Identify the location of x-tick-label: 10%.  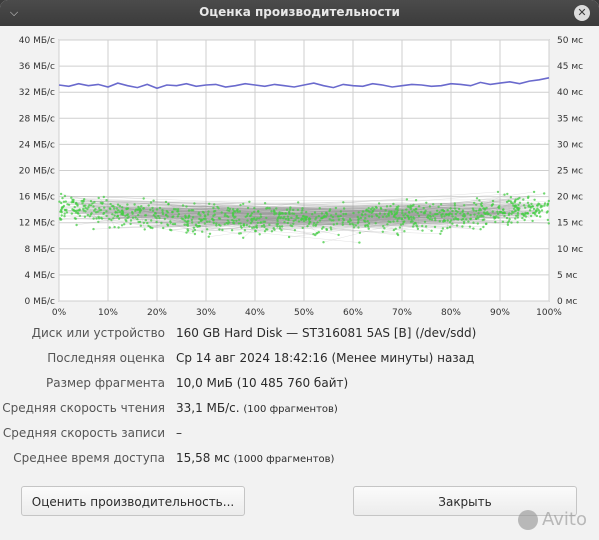
(108, 313).